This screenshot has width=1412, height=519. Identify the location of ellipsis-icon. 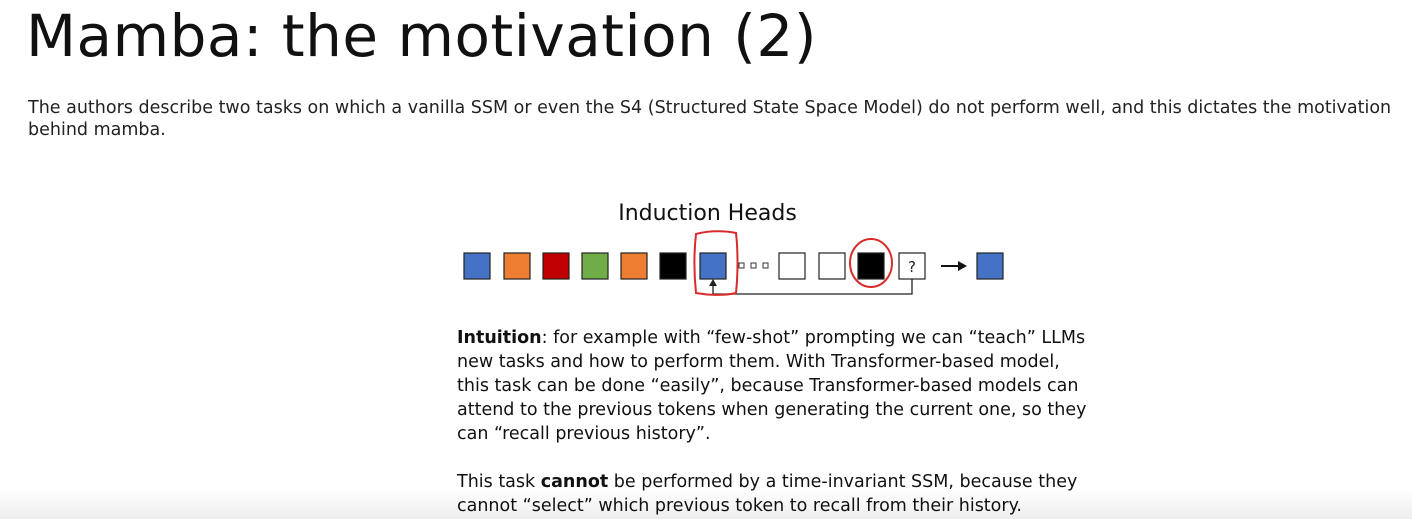
(753, 265).